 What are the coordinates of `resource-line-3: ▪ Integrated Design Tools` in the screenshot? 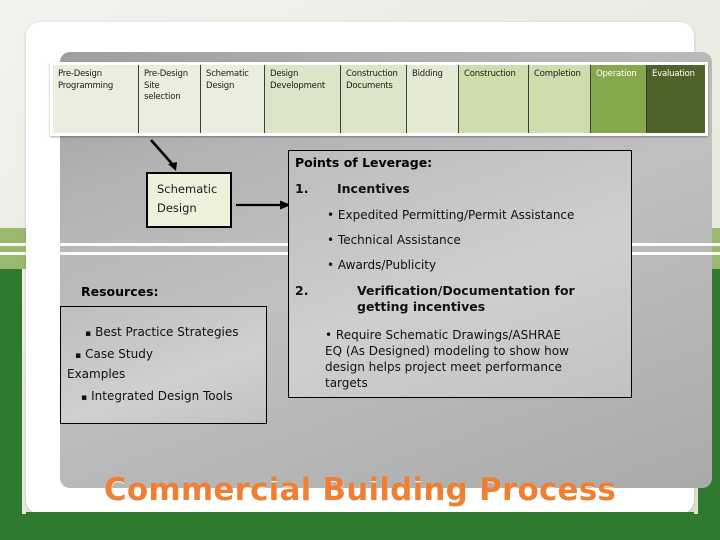 It's located at (157, 396).